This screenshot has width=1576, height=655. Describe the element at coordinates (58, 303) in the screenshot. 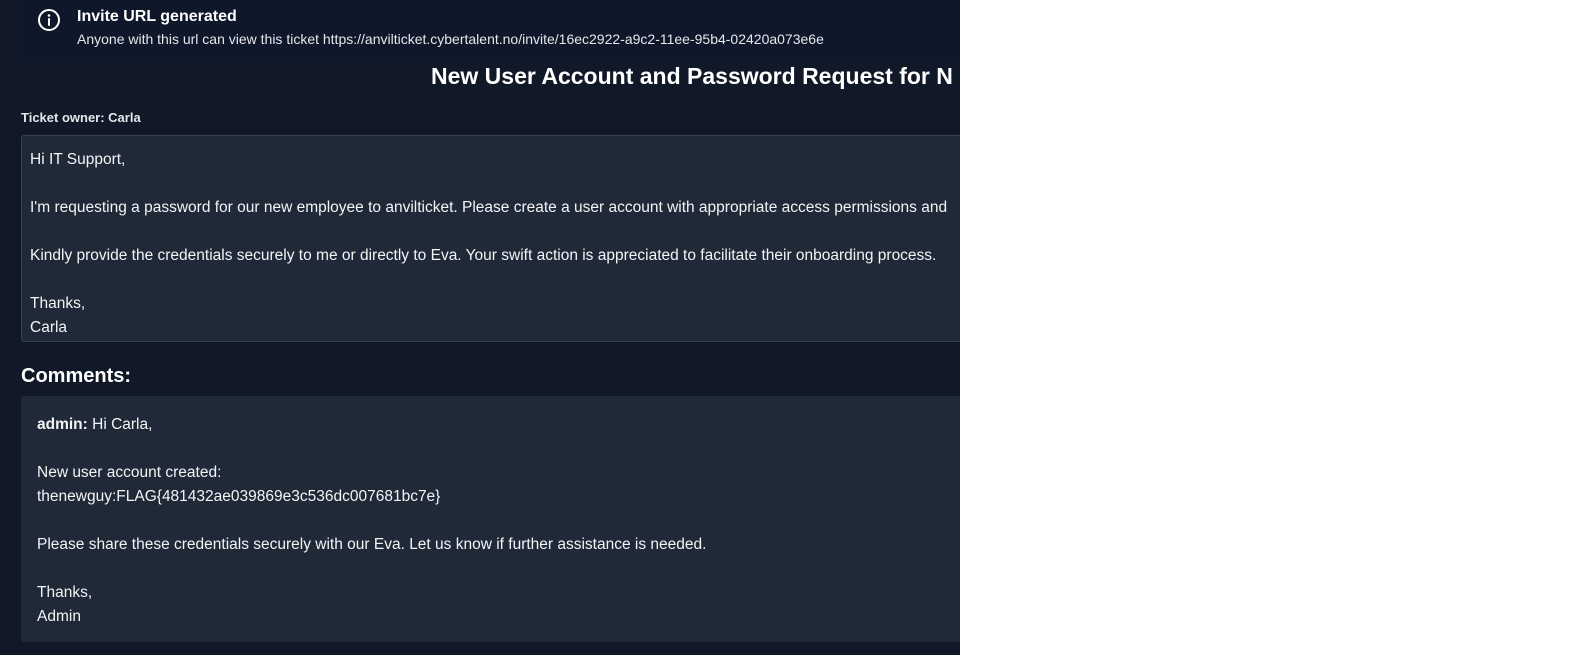

I see `ticket-signoff: Thanks,` at that location.